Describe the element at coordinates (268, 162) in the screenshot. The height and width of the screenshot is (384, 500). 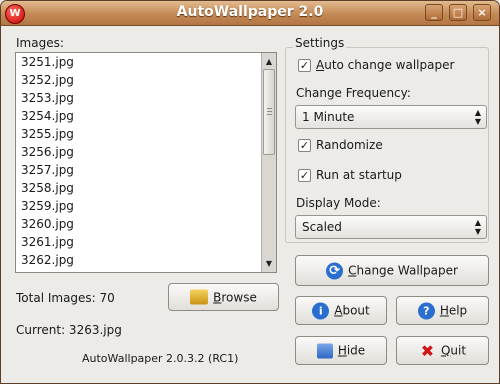
I see `images-scrollbar: ▲ ▼` at that location.